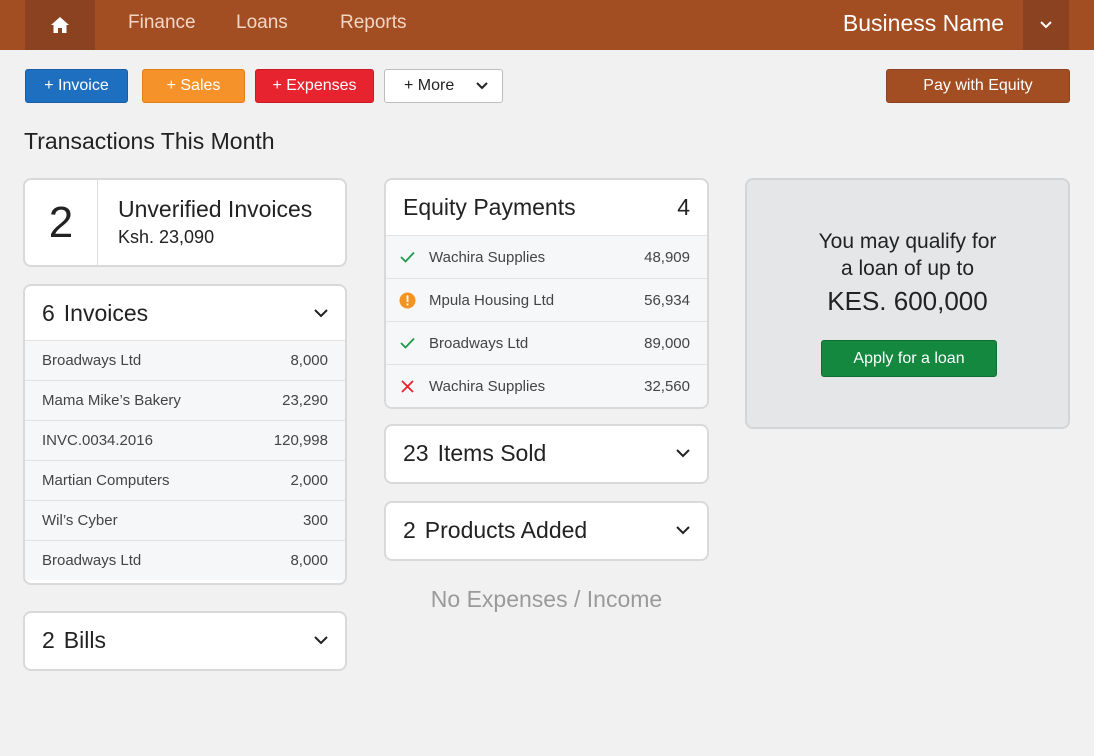 This screenshot has width=1094, height=756. I want to click on business-menu-button, so click(1046, 25).